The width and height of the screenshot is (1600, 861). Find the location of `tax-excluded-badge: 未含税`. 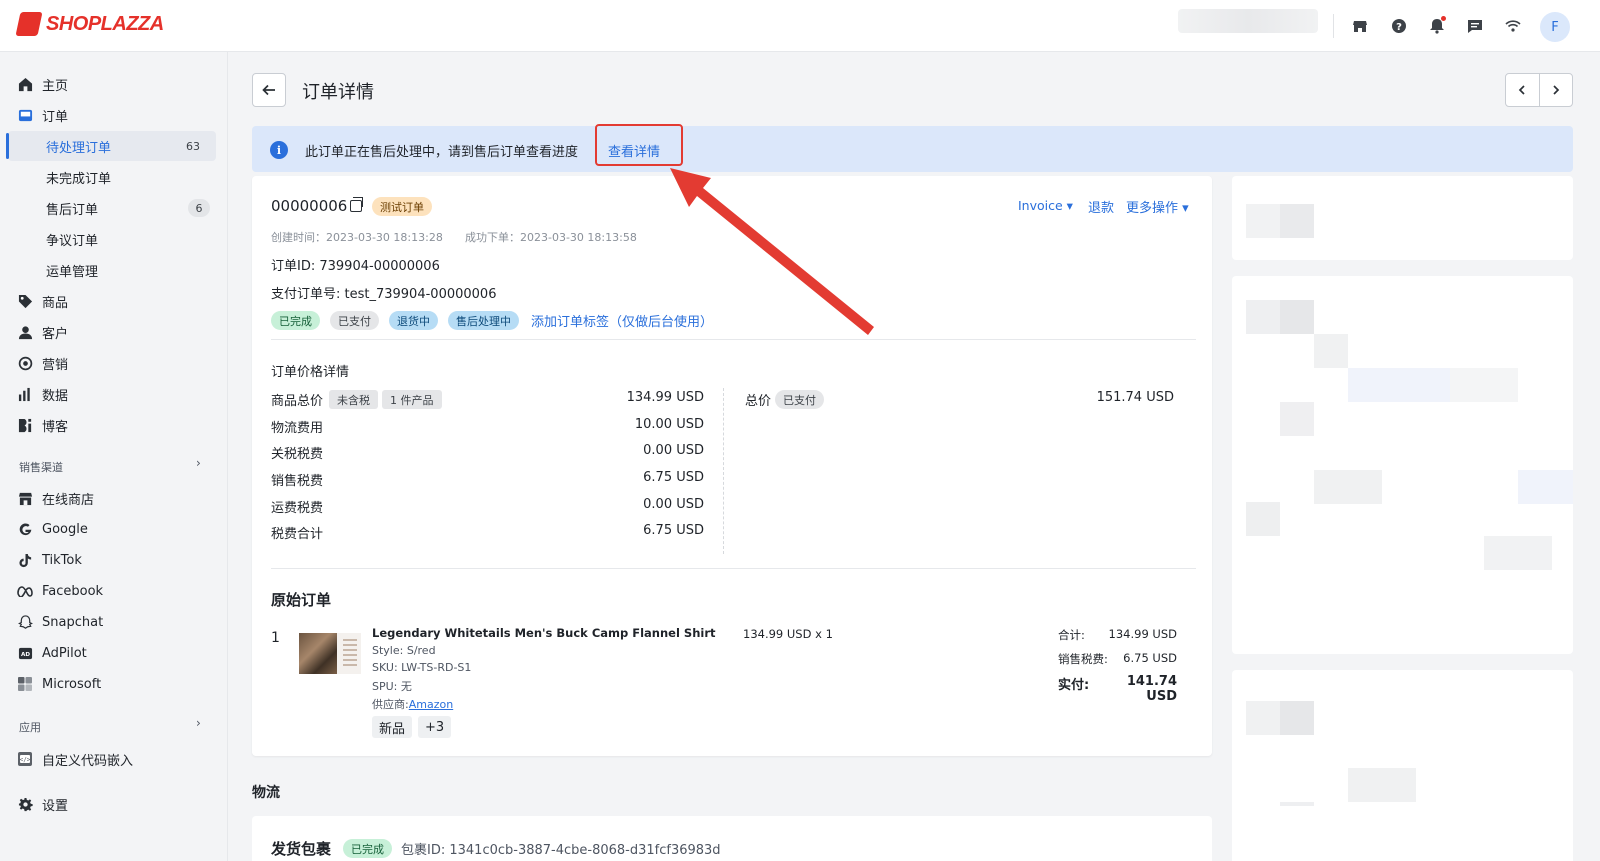

tax-excluded-badge: 未含税 is located at coordinates (353, 399).